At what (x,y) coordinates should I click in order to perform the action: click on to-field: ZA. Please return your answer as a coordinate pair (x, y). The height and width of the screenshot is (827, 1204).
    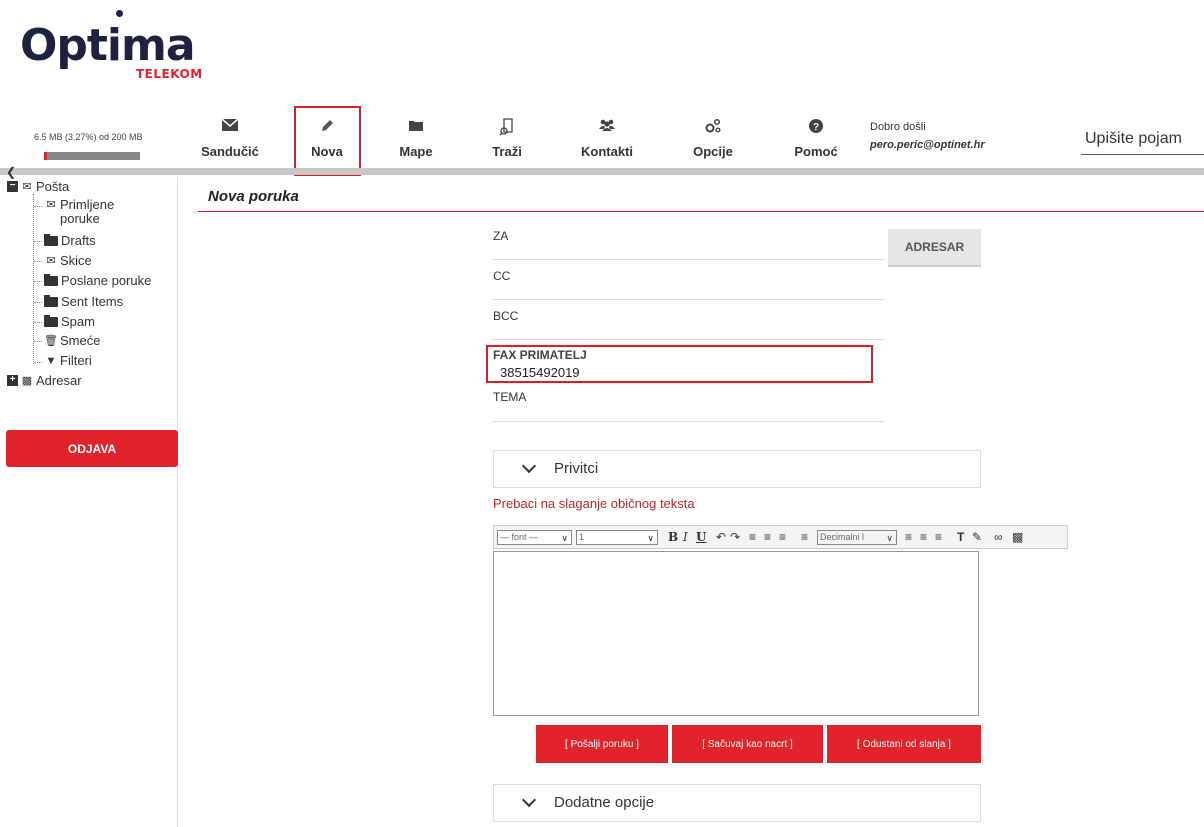
    Looking at the image, I should click on (689, 240).